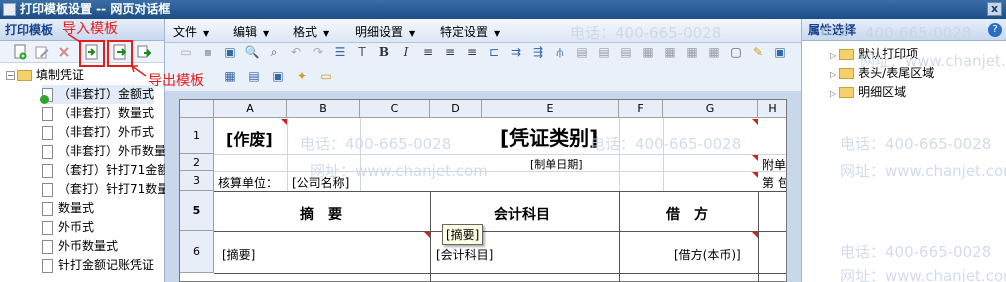  I want to click on tree-item-label: 数量式, so click(76, 208).